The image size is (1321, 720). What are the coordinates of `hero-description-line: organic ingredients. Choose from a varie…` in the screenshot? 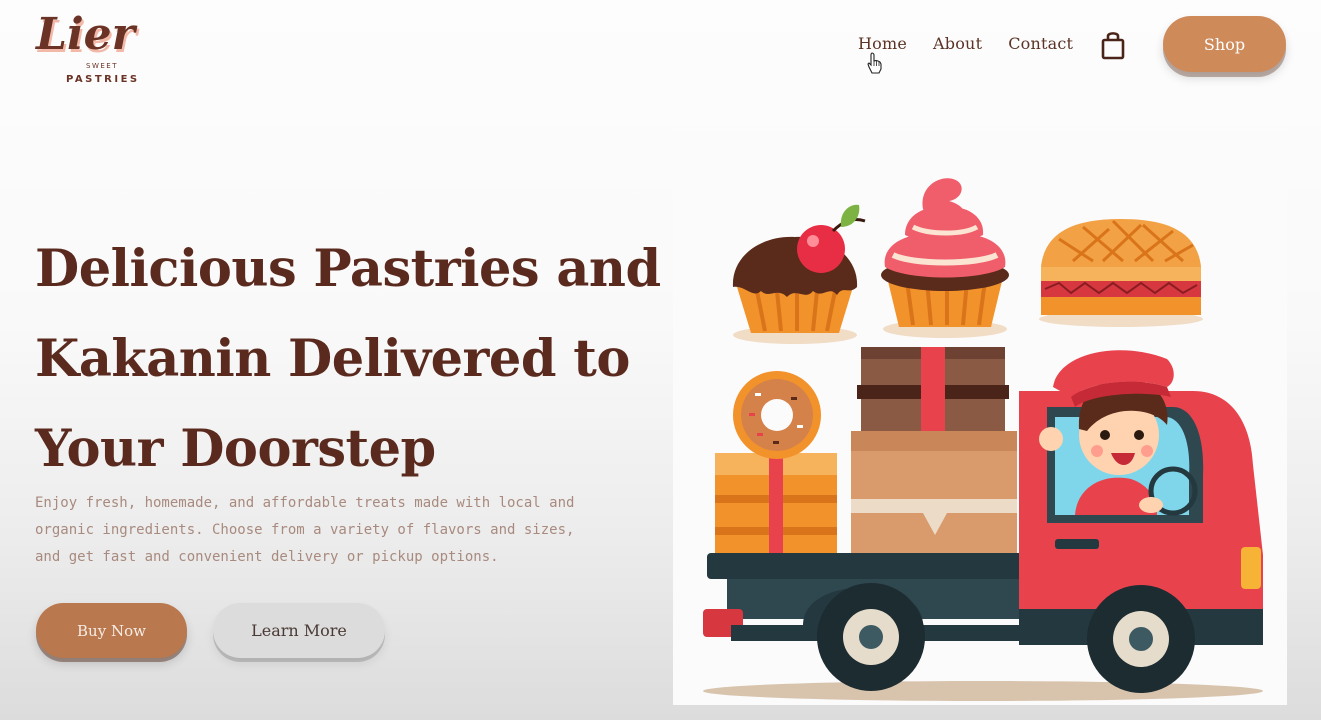 It's located at (305, 530).